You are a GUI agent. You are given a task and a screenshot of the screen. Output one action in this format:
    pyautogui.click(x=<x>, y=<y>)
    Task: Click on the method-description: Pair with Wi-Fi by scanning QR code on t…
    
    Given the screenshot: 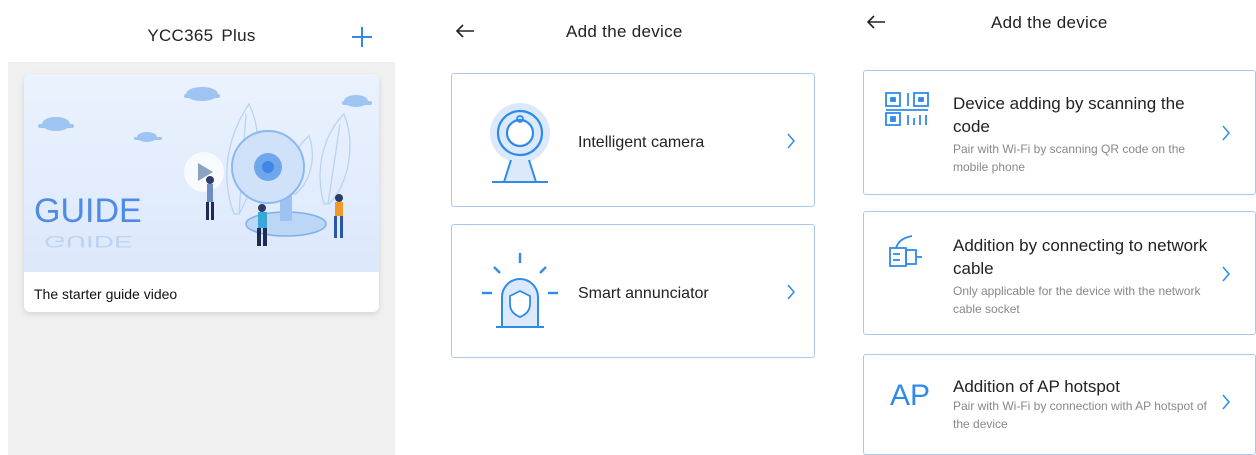 What is the action you would take?
    pyautogui.click(x=1069, y=158)
    